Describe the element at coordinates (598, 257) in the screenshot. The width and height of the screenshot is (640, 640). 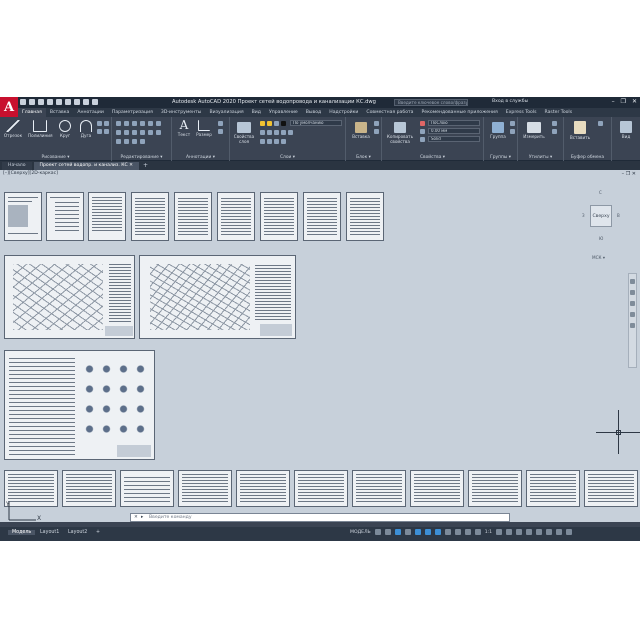
I see `wcs-menu: МСК ▾` at that location.